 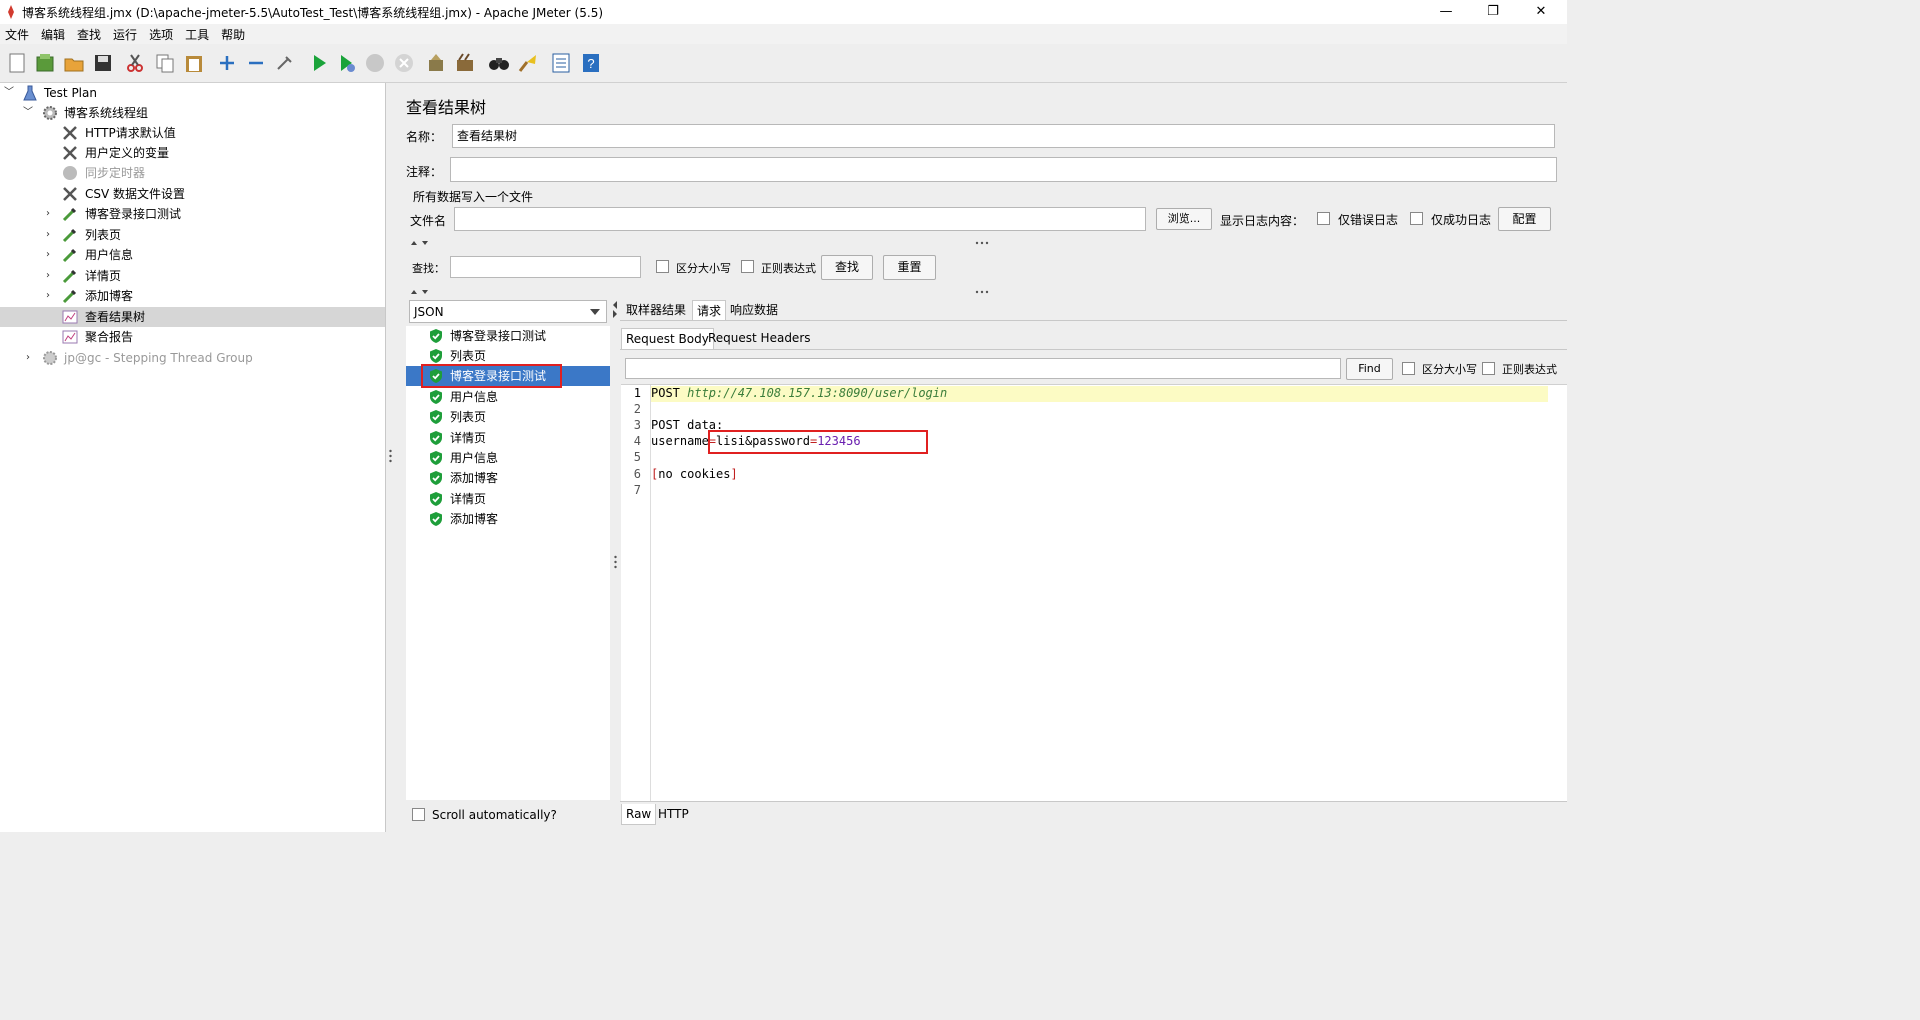 What do you see at coordinates (639, 814) in the screenshot?
I see `tab-raw: Raw` at bounding box center [639, 814].